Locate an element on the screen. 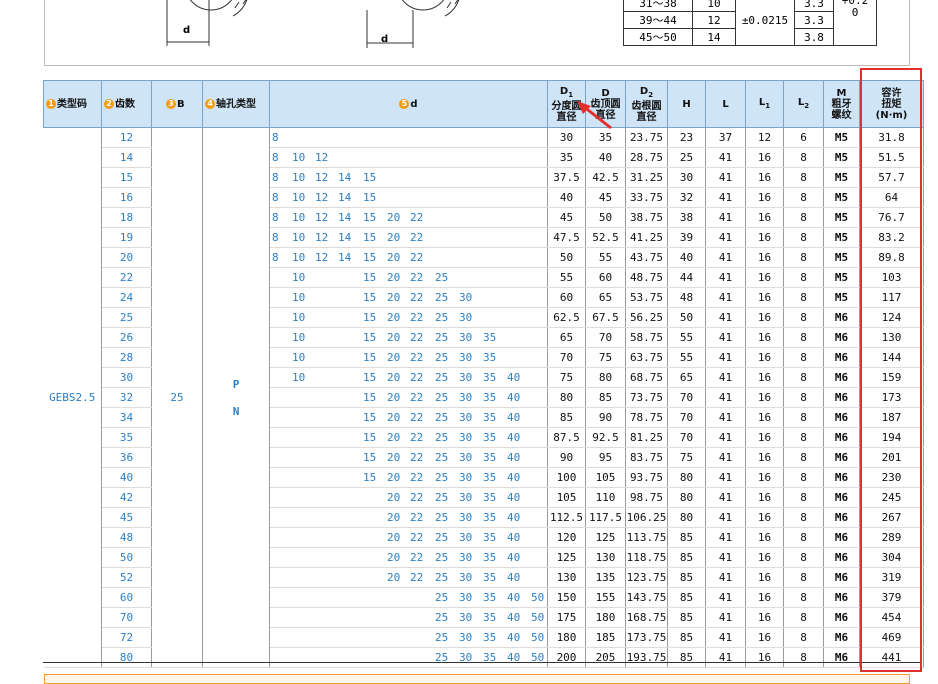 This screenshot has width=938, height=684. col-bore-type: 4 轴孔类型 is located at coordinates (236, 104).